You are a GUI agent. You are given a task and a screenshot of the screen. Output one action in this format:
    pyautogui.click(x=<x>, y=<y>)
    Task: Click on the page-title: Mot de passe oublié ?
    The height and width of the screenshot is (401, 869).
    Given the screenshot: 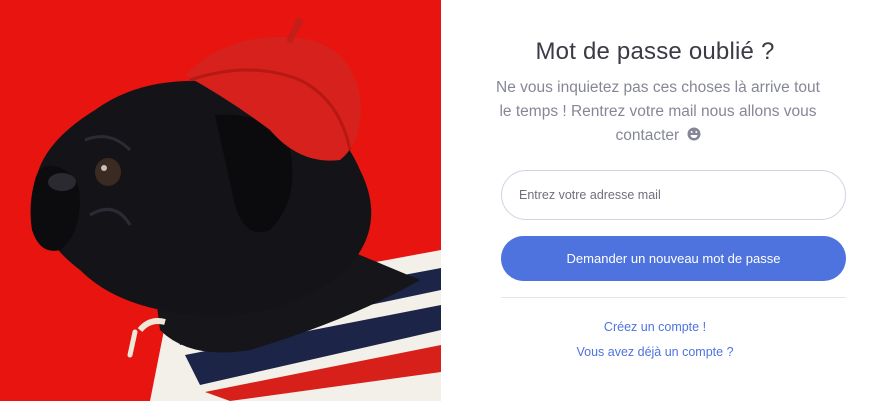 What is the action you would take?
    pyautogui.click(x=655, y=51)
    